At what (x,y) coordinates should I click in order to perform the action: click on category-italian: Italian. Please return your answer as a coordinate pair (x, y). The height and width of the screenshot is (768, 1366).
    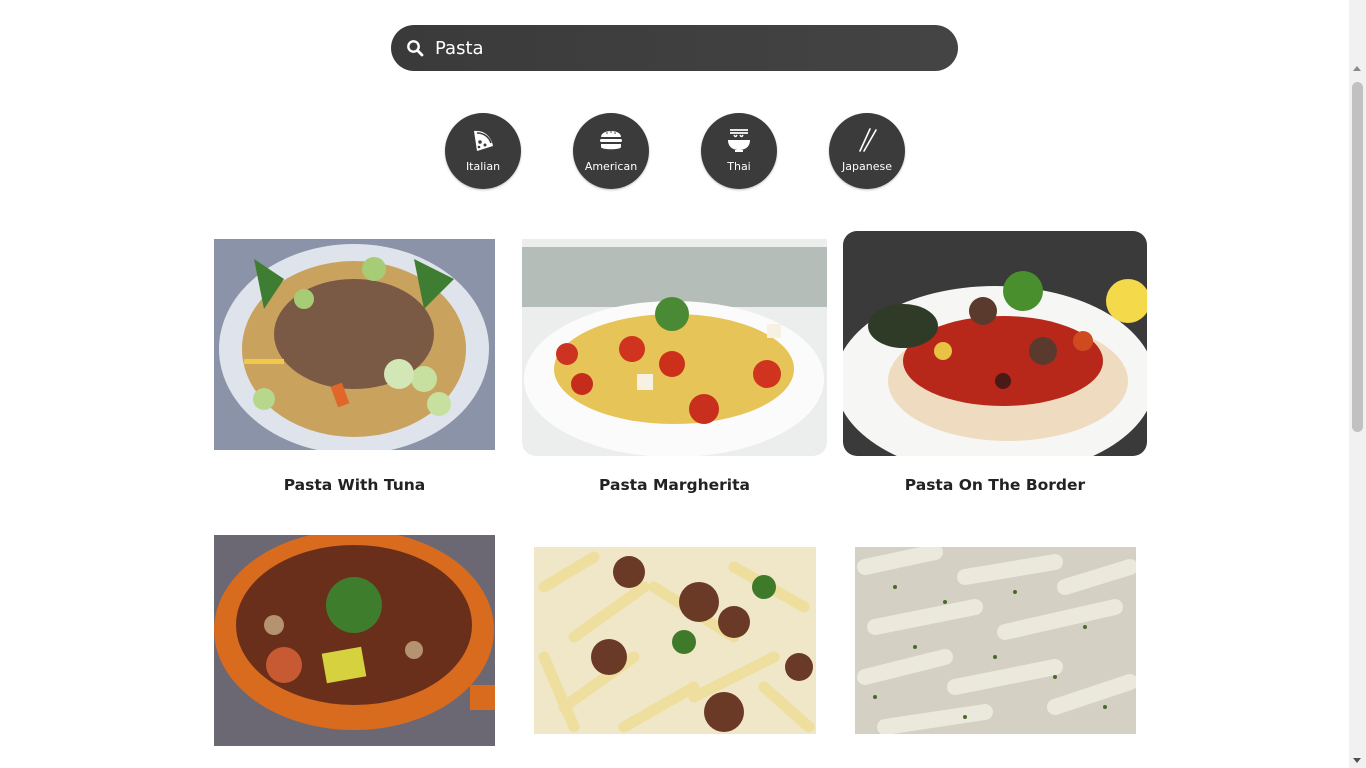
    Looking at the image, I should click on (483, 151).